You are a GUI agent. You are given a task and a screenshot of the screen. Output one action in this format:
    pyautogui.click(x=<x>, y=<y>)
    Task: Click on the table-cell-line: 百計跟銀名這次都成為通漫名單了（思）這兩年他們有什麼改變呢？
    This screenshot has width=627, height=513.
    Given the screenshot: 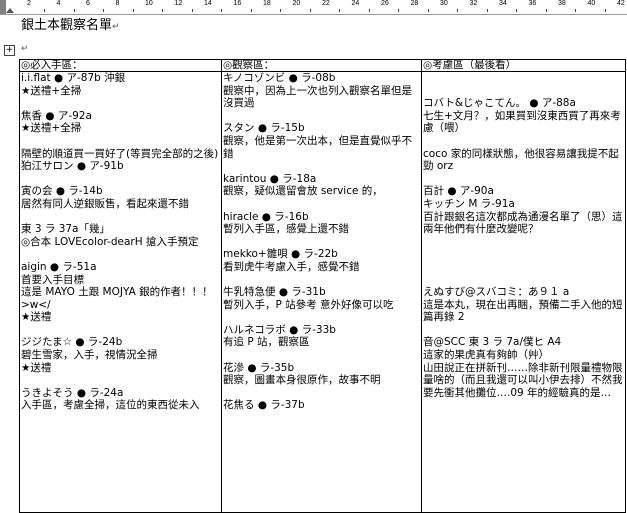 What is the action you would take?
    pyautogui.click(x=523, y=223)
    